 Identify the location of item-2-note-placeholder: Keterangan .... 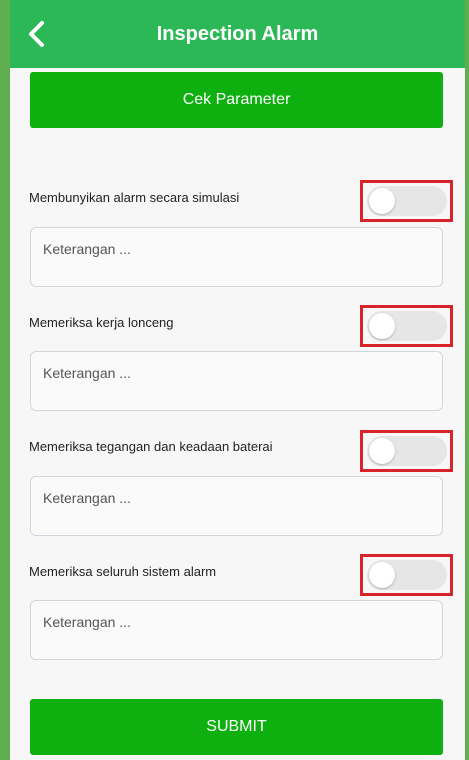
(87, 373).